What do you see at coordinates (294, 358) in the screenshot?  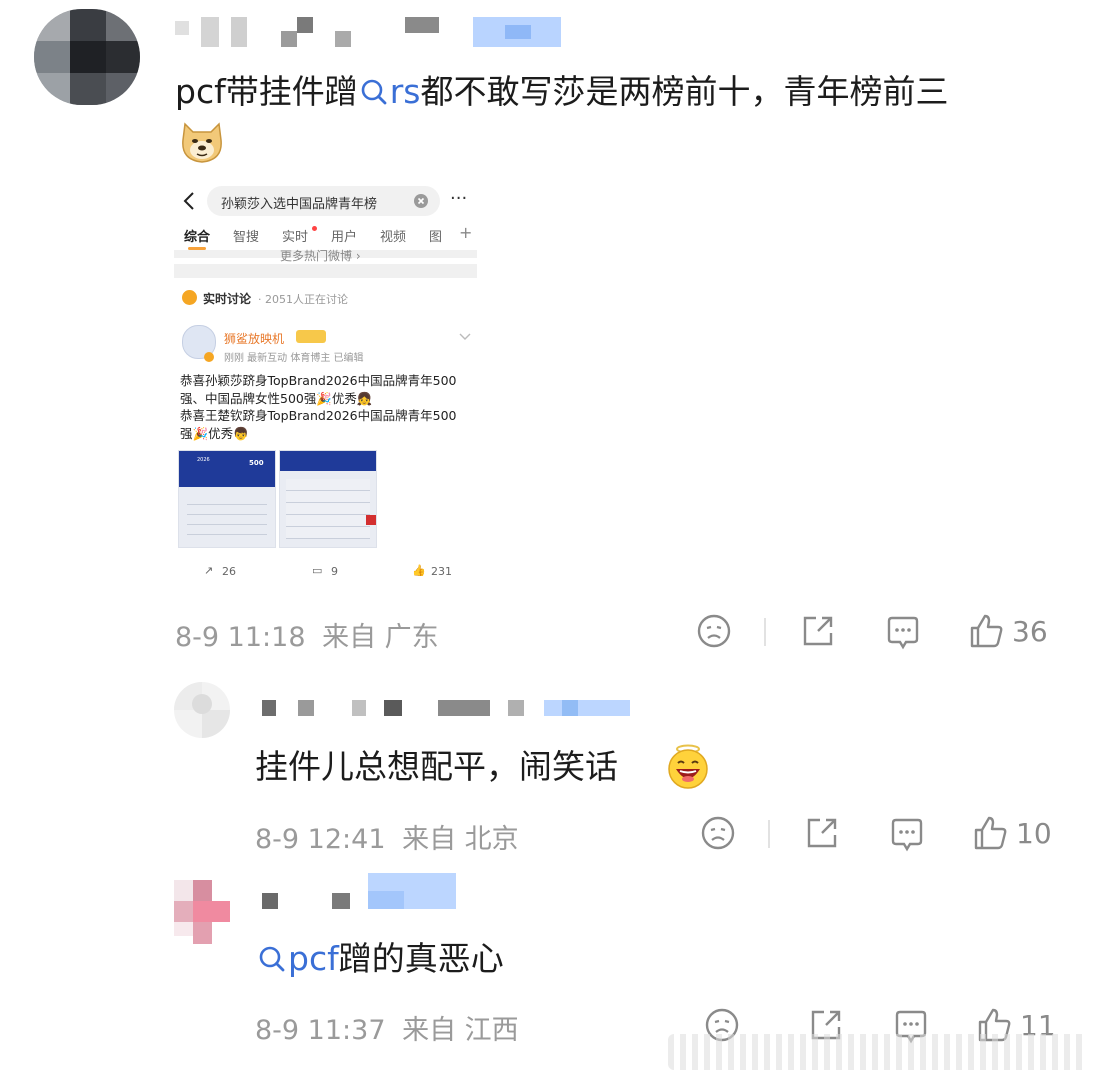 I see `poster-meta: 刚刚 最新互动 体育博主 已编辑` at bounding box center [294, 358].